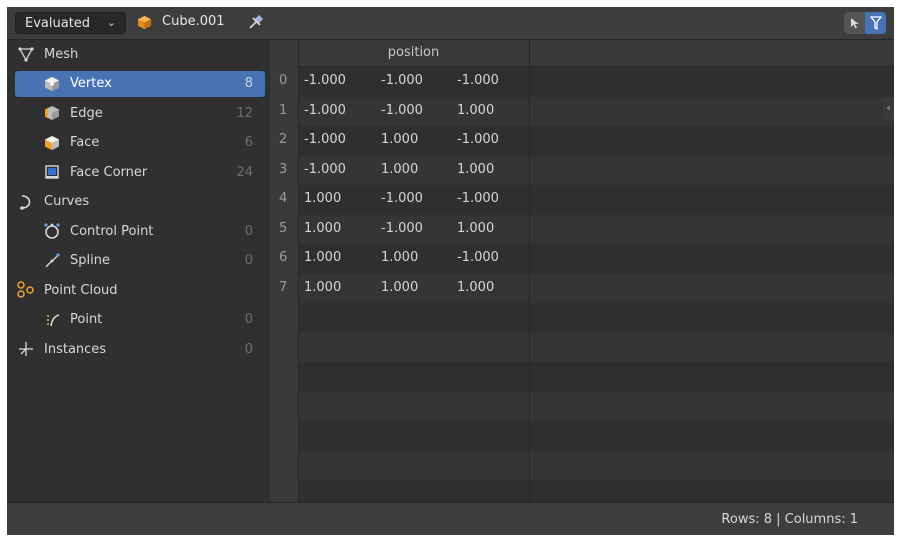 The width and height of the screenshot is (899, 539). I want to click on sidebar-item-spline: Spline 0, so click(140, 261).